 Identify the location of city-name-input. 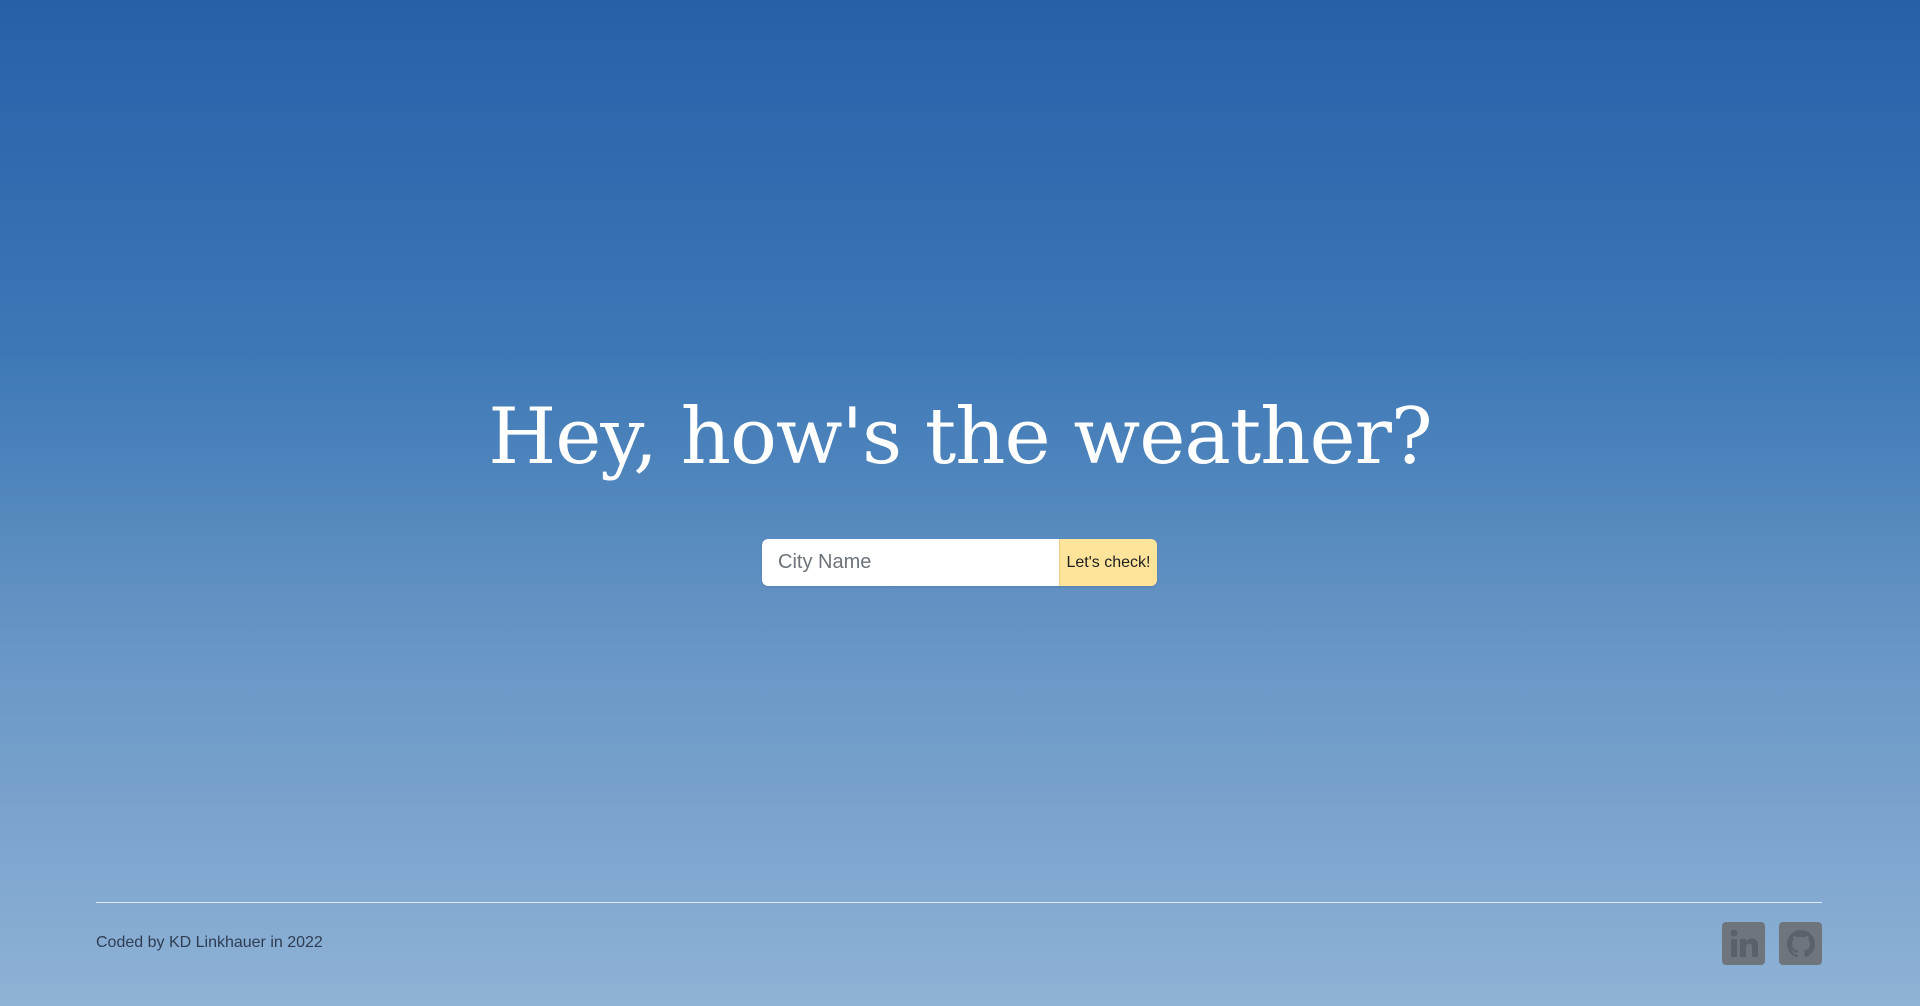
(910, 562).